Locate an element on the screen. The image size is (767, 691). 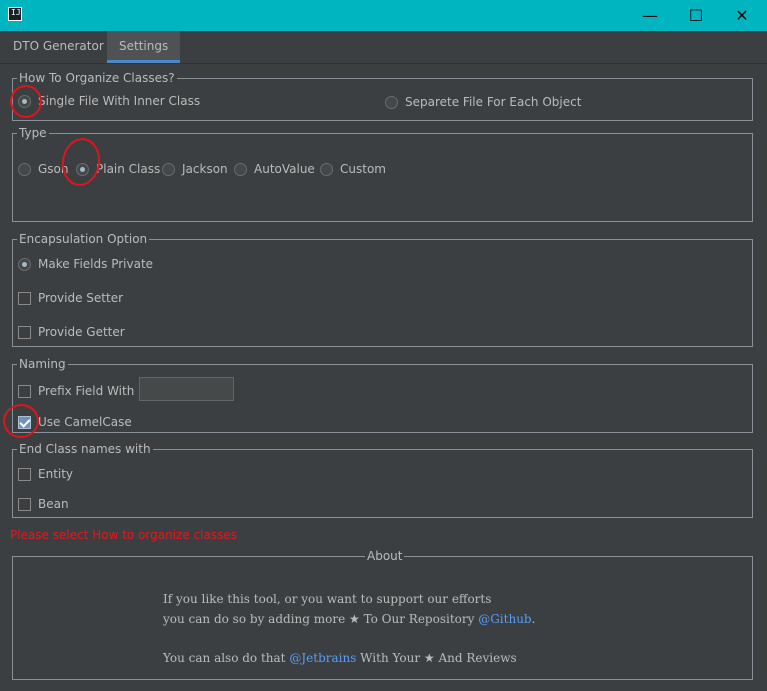
close-icon: ✕ is located at coordinates (742, 15).